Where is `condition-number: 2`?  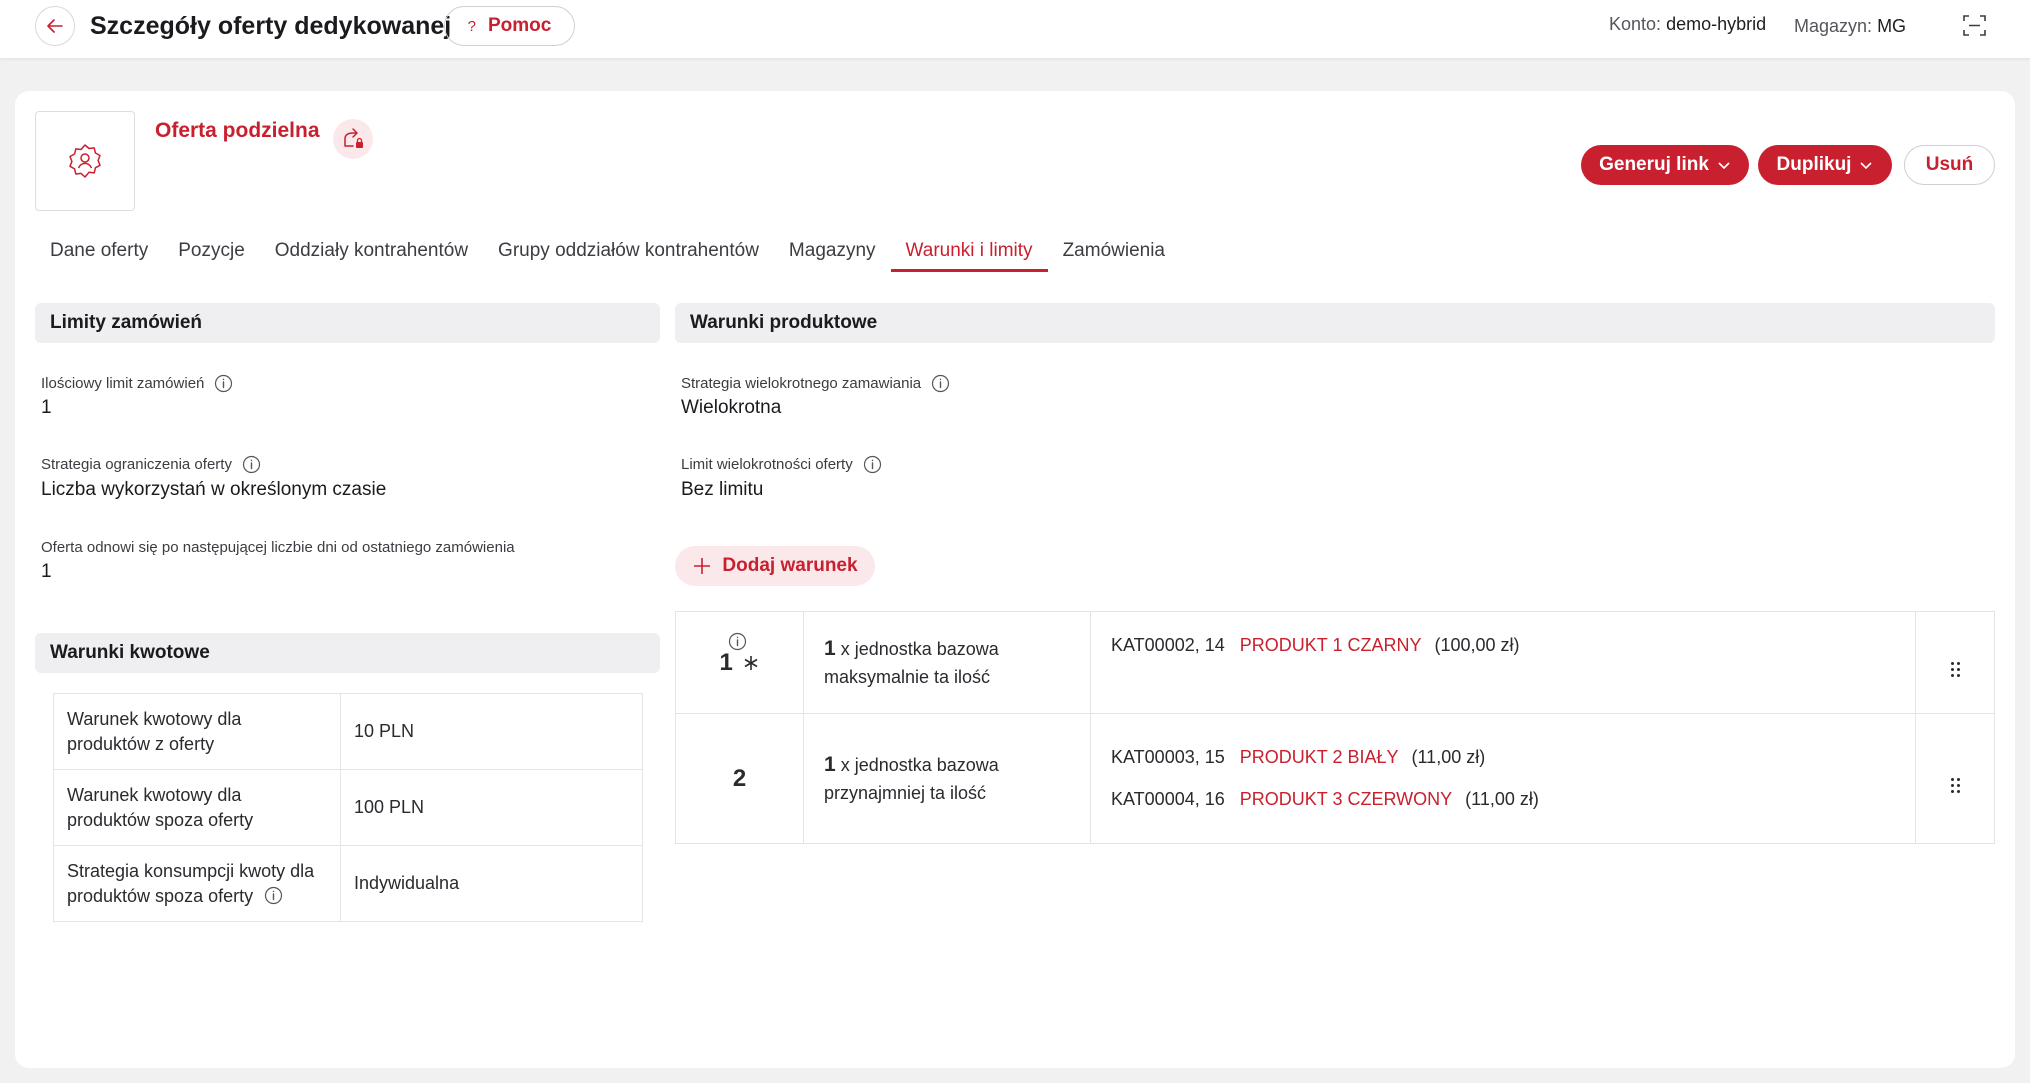
condition-number: 2 is located at coordinates (739, 778).